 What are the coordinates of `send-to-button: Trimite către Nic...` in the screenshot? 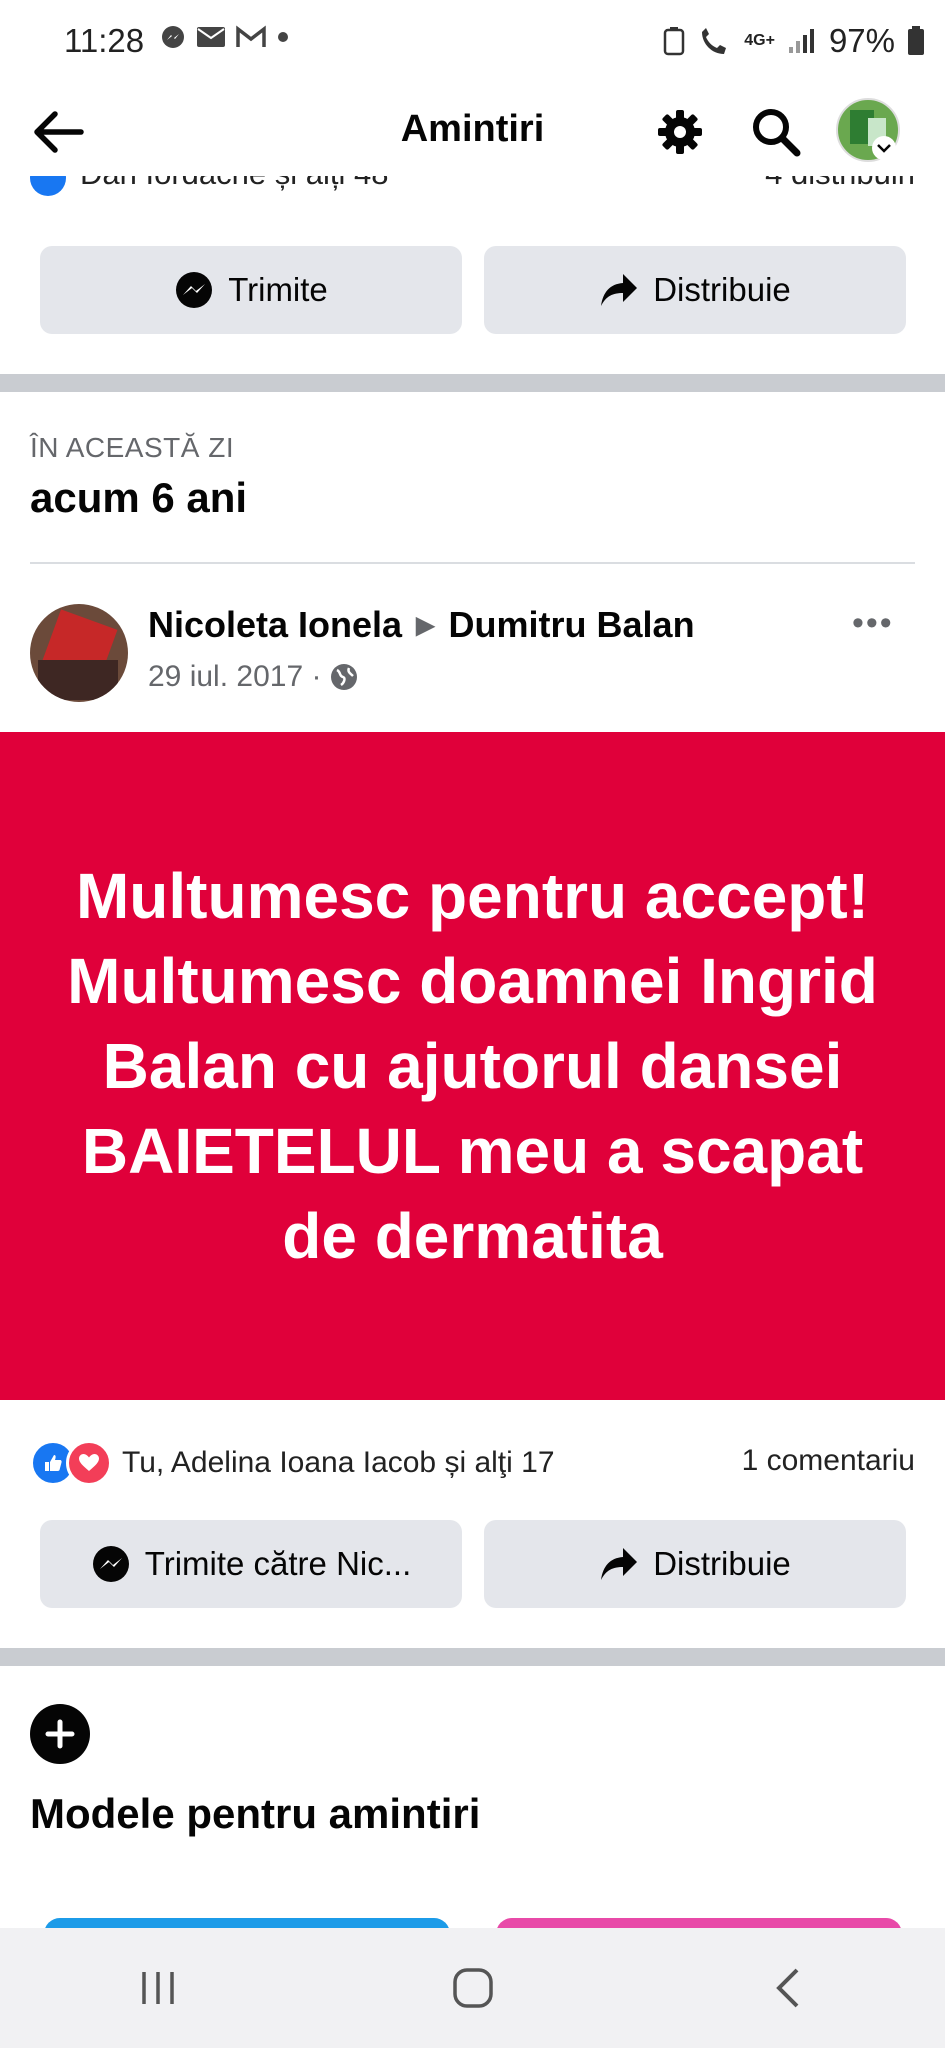 It's located at (251, 1564).